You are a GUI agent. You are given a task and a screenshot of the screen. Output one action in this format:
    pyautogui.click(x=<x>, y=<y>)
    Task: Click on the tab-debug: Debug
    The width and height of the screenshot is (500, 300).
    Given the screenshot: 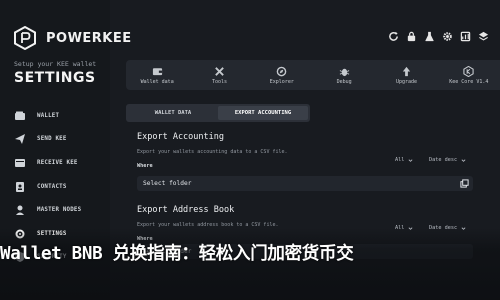 What is the action you would take?
    pyautogui.click(x=344, y=75)
    